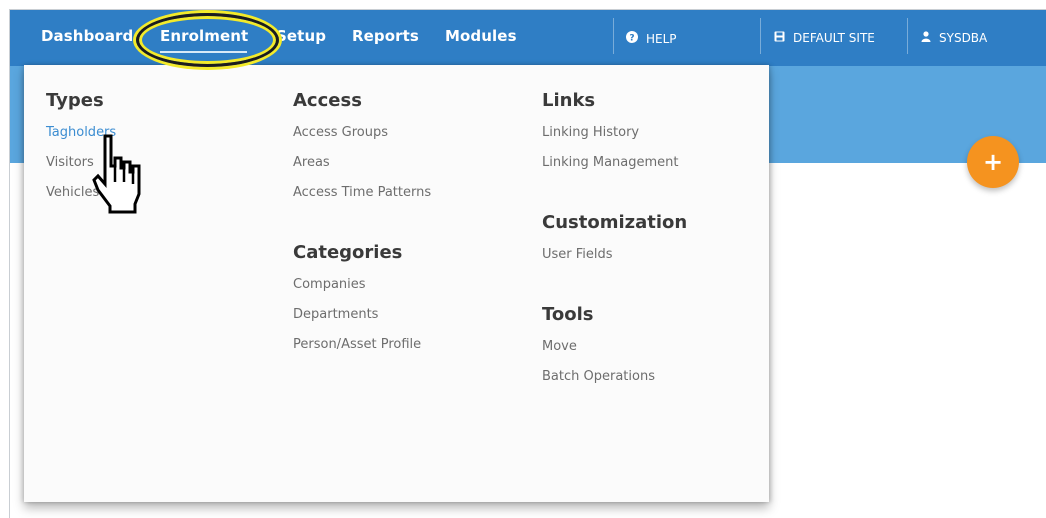 This screenshot has width=1046, height=518. Describe the element at coordinates (615, 222) in the screenshot. I see `menu-heading-customization: Customization` at that location.